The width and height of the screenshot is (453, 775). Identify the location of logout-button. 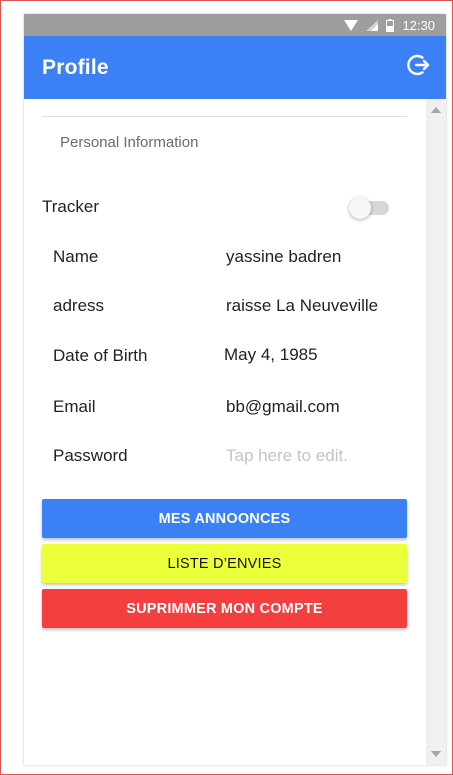
(419, 67).